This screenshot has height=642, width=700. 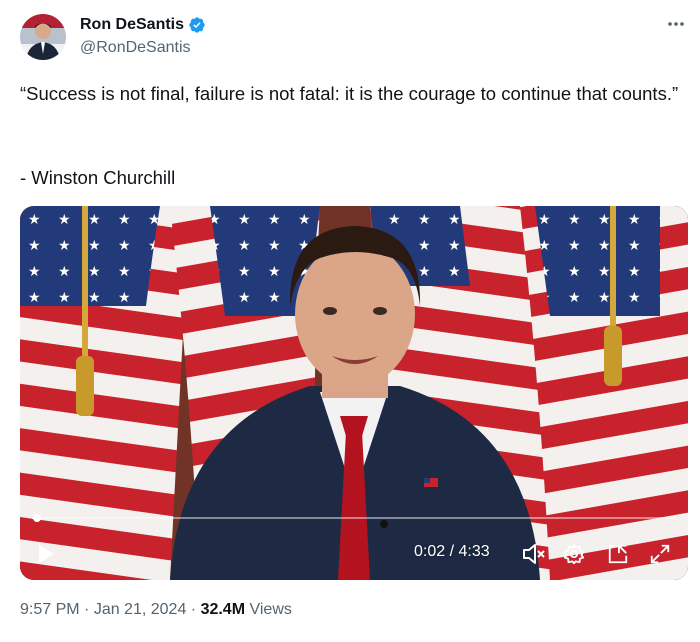 I want to click on more-options-icon, so click(x=676, y=24).